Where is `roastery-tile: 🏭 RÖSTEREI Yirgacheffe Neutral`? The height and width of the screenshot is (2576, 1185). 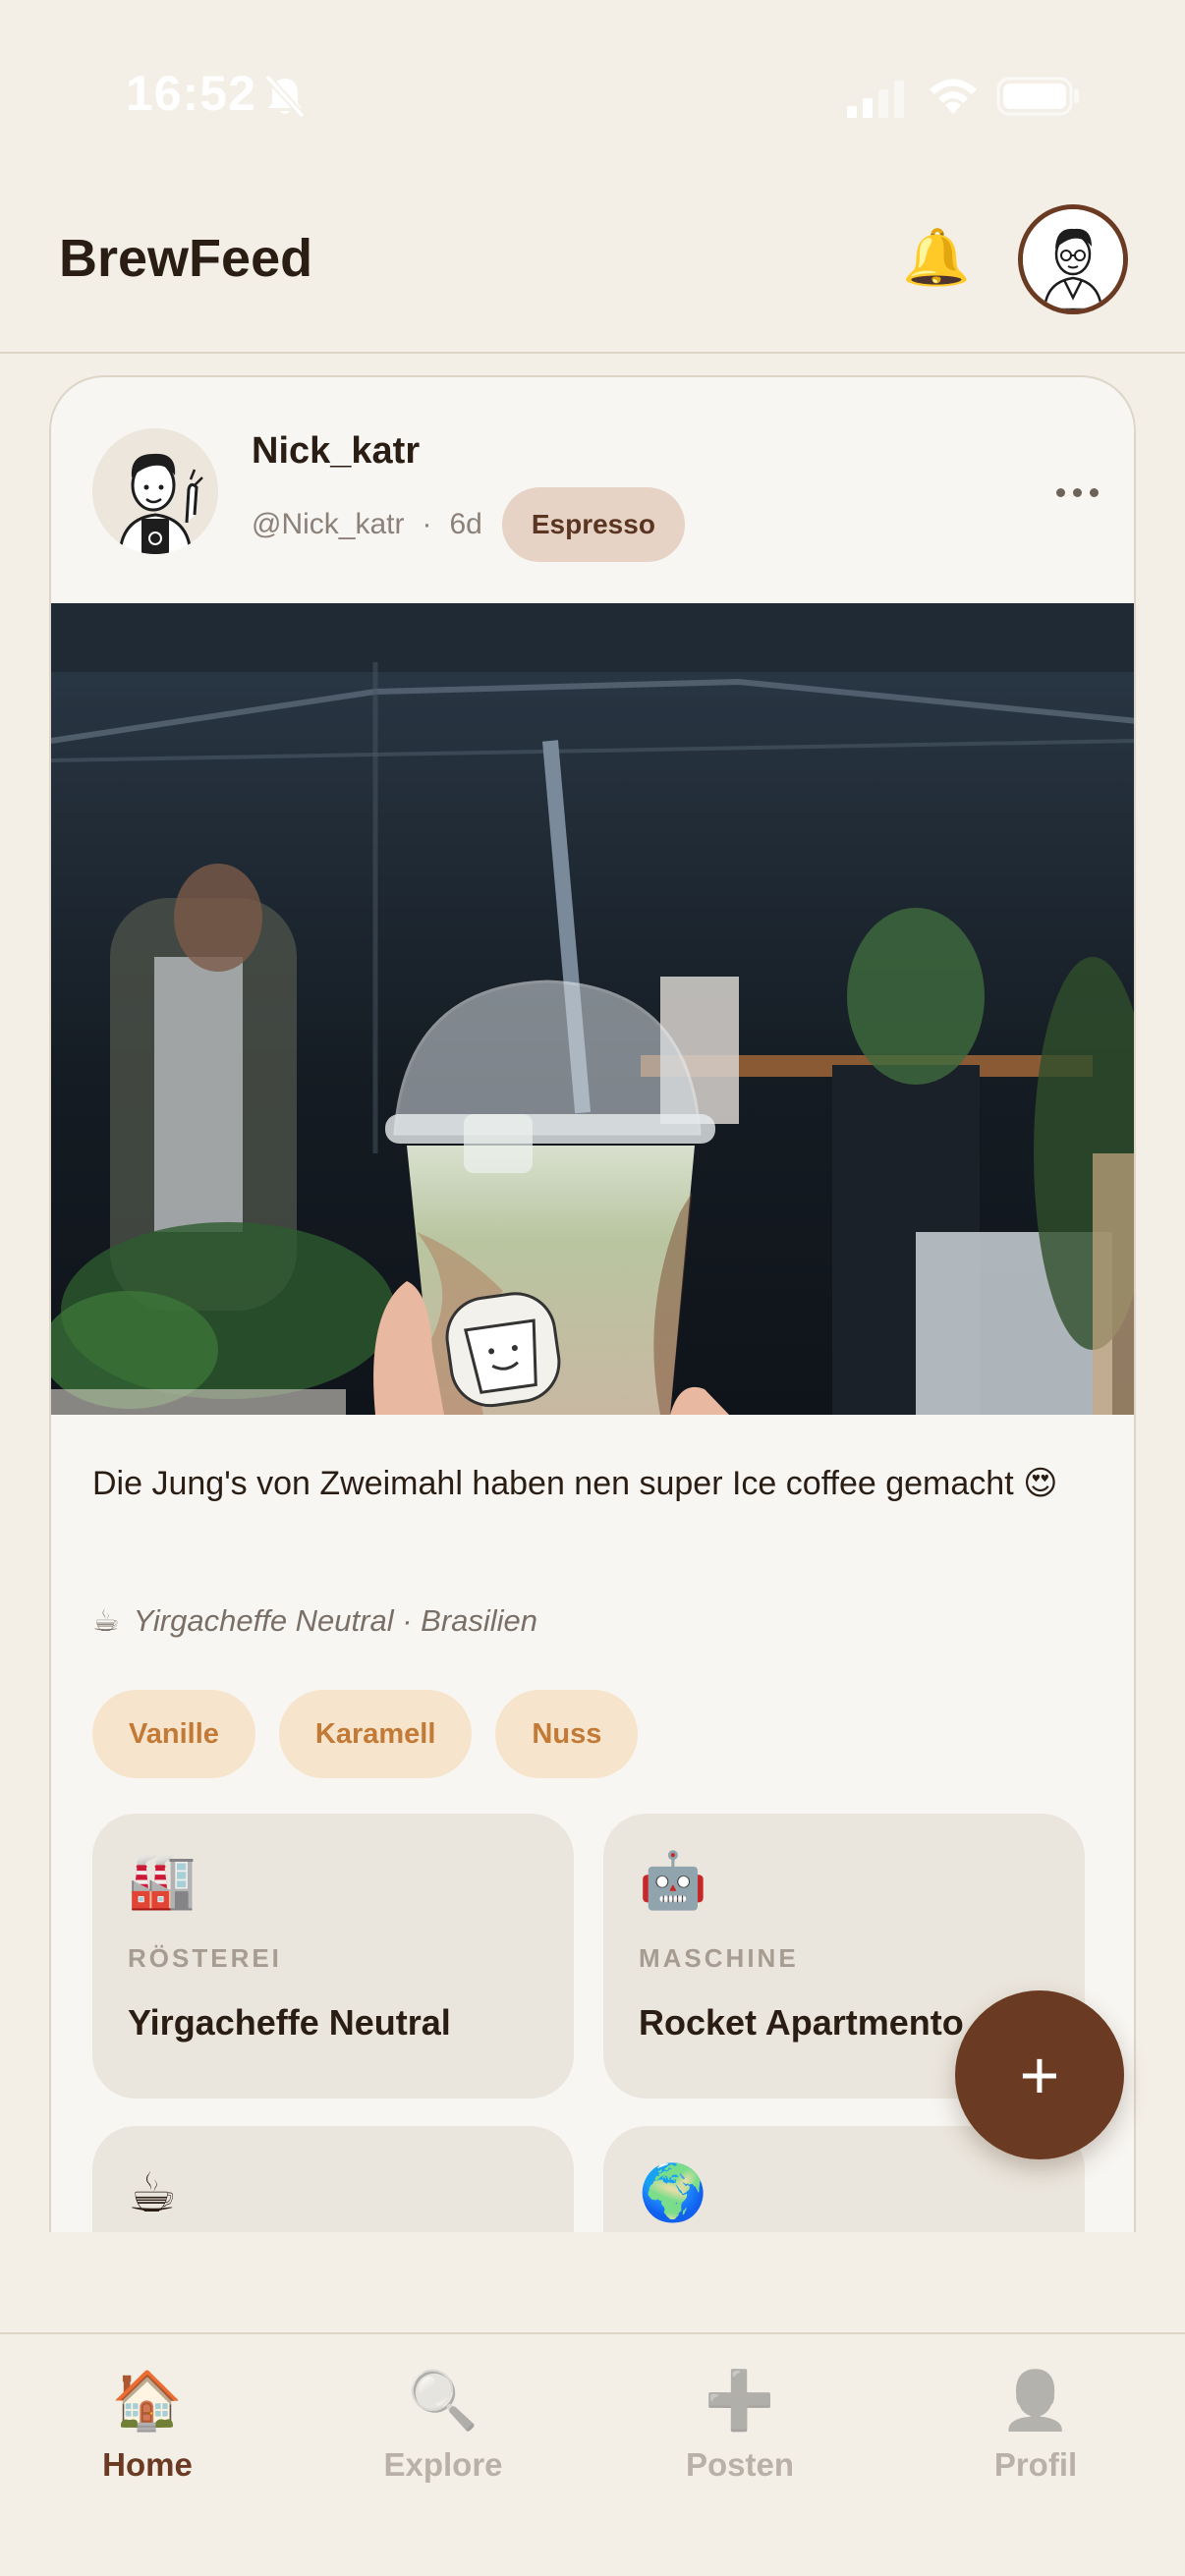
roastery-tile: 🏭 RÖSTEREI Yirgacheffe Neutral is located at coordinates (333, 1956).